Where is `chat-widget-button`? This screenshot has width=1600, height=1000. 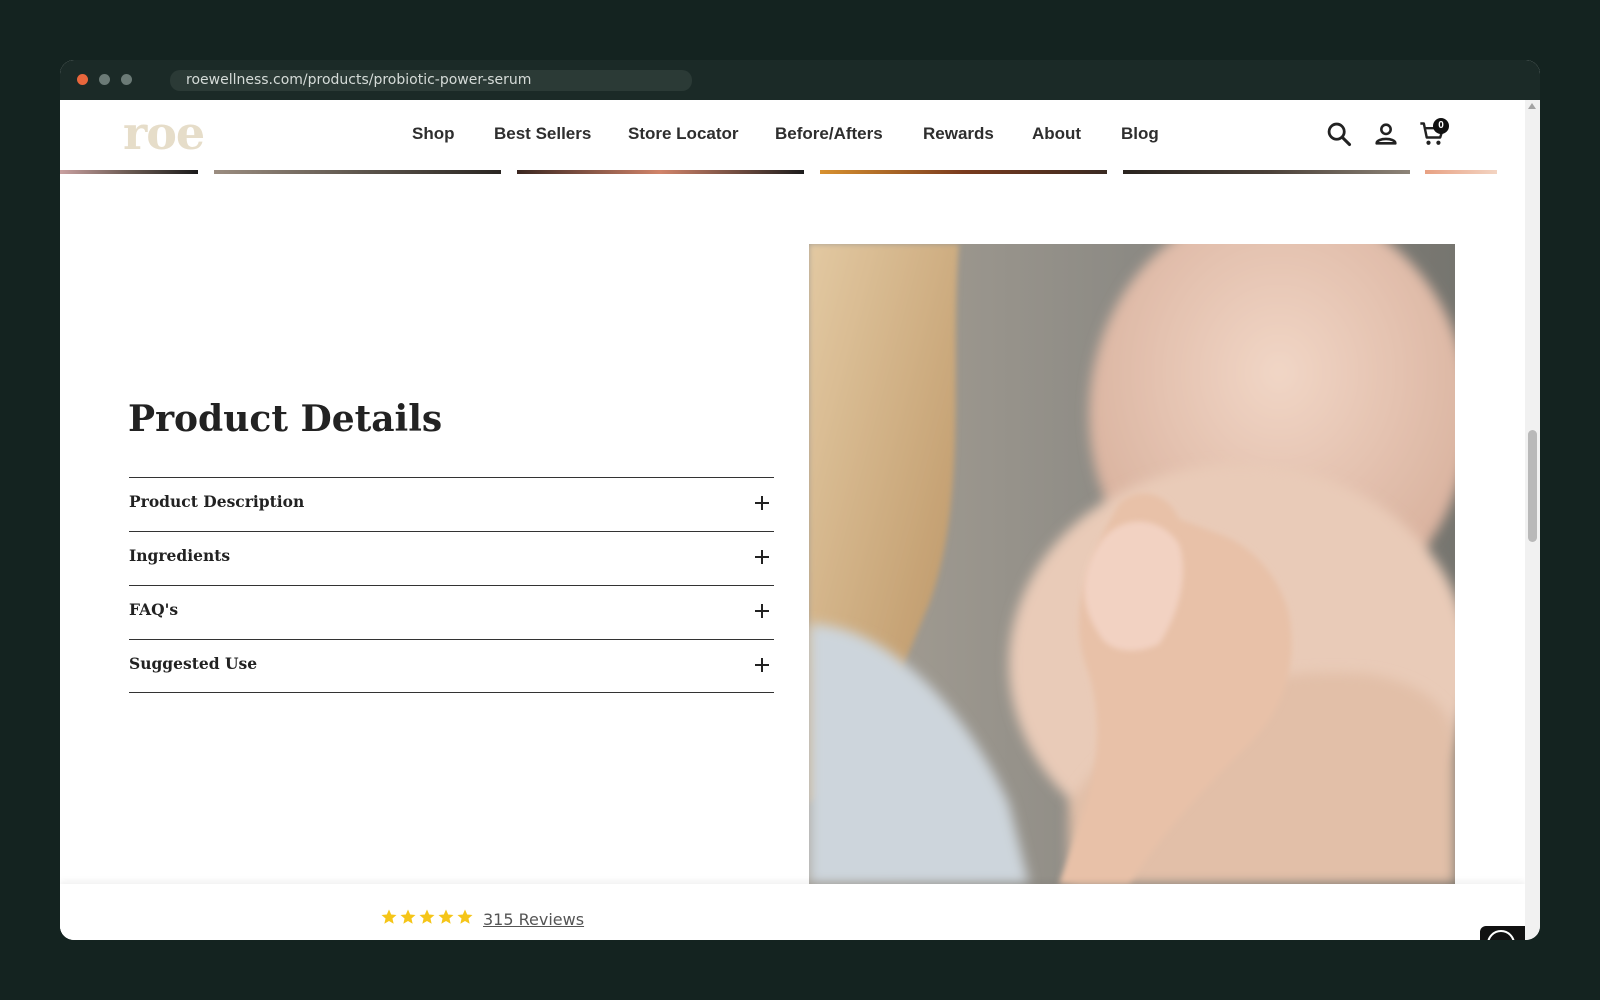 chat-widget-button is located at coordinates (1502, 933).